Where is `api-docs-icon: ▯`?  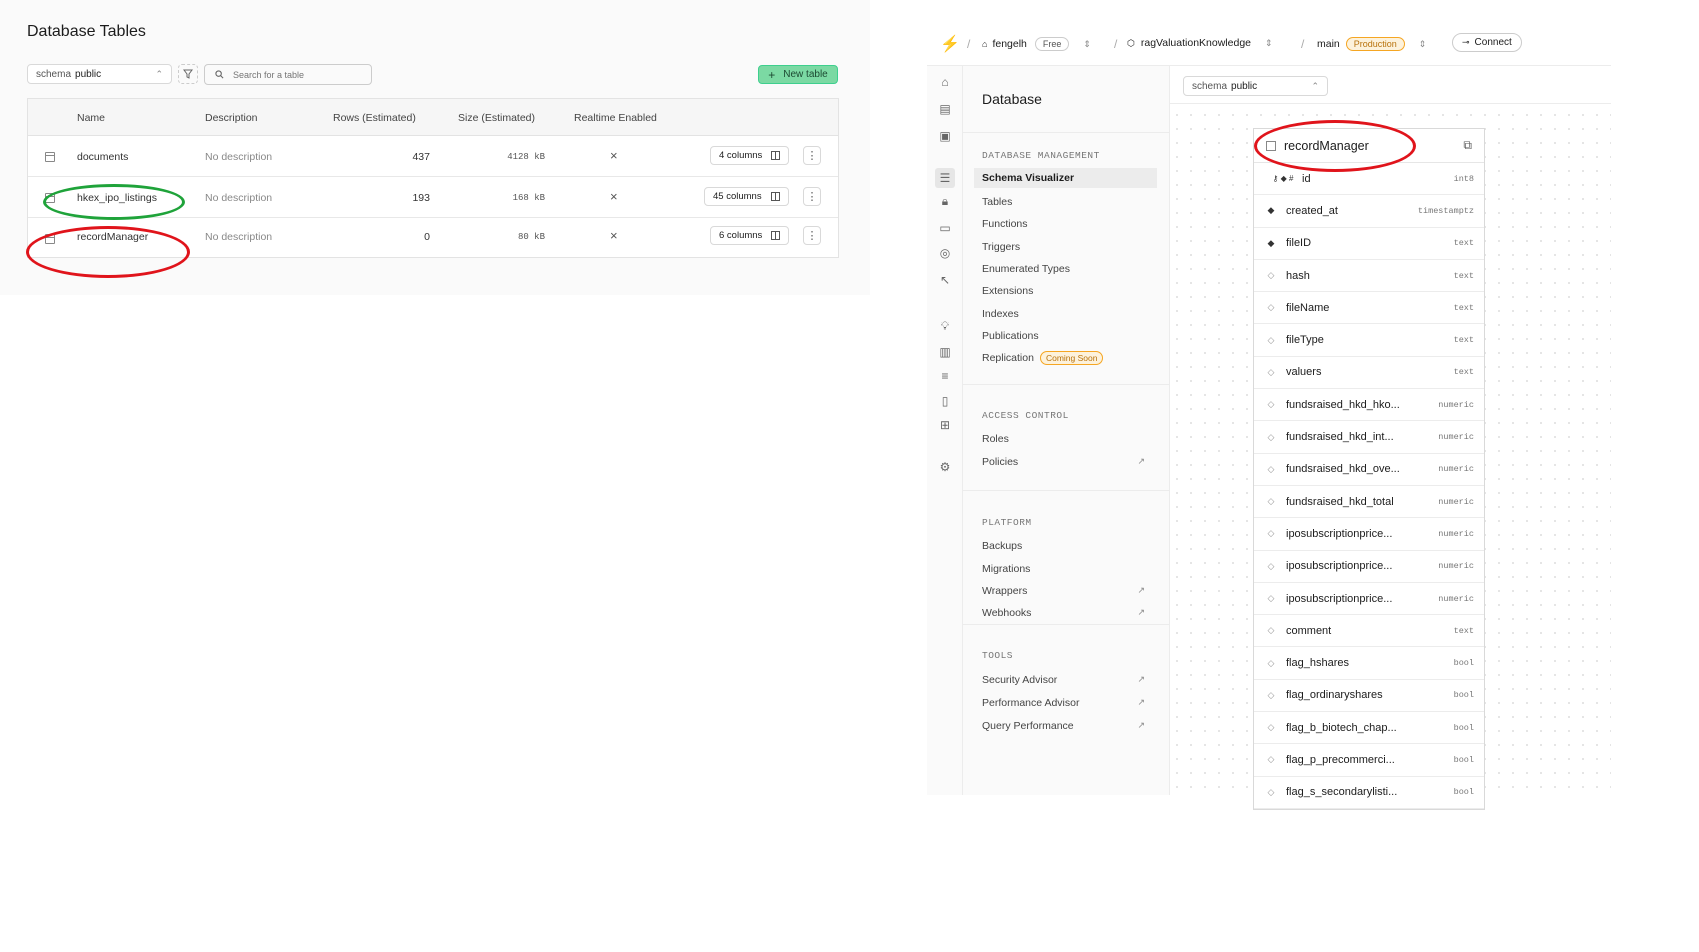 api-docs-icon: ▯ is located at coordinates (945, 401).